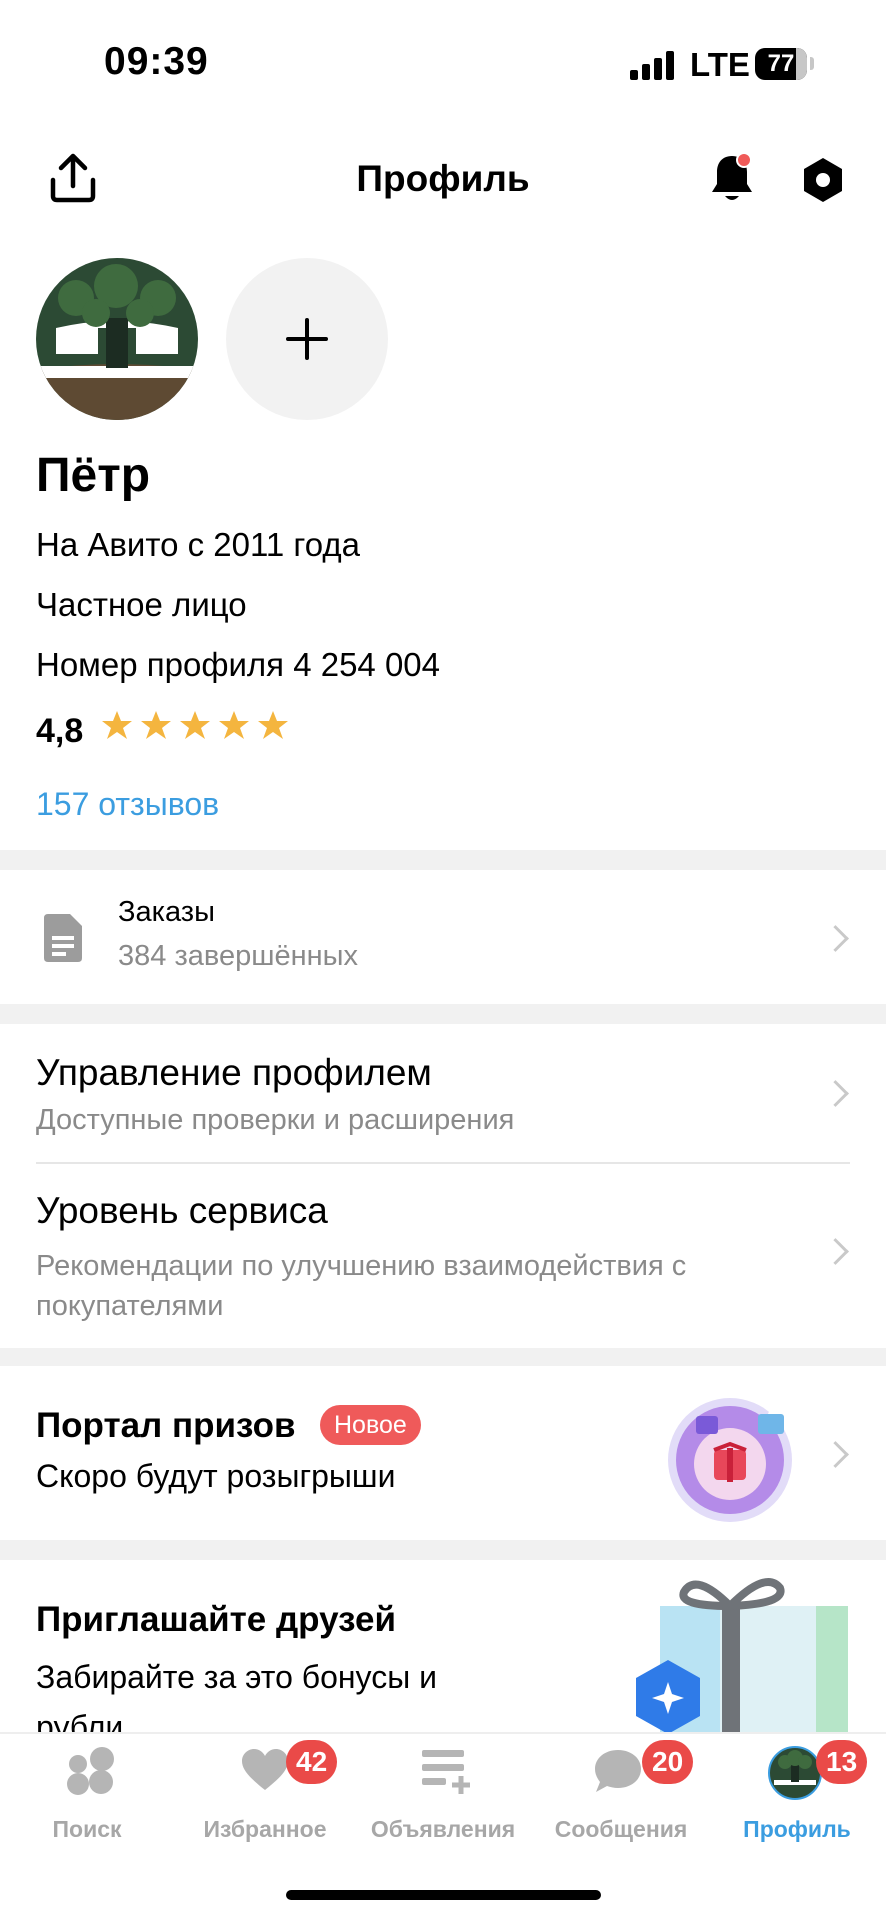  I want to click on add-photo-button, so click(307, 339).